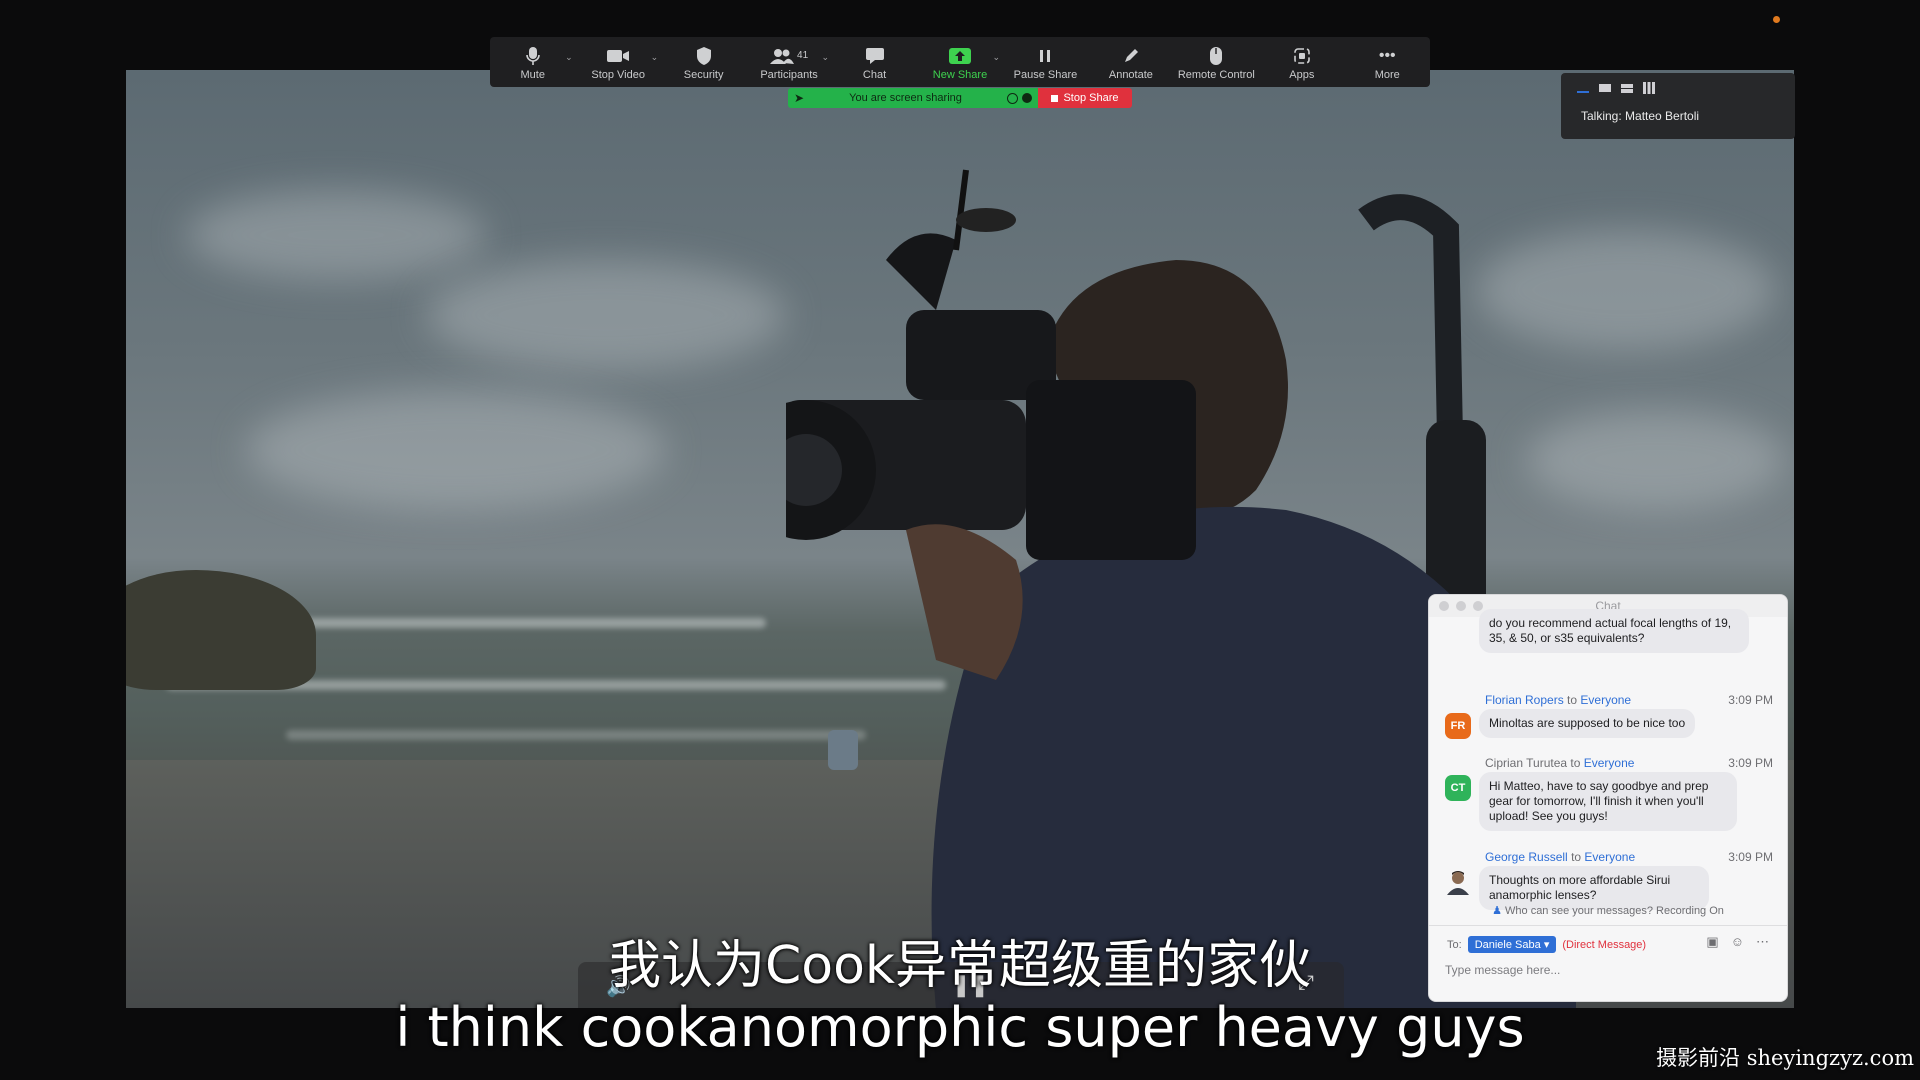  What do you see at coordinates (618, 56) in the screenshot?
I see `video-camera-icon` at bounding box center [618, 56].